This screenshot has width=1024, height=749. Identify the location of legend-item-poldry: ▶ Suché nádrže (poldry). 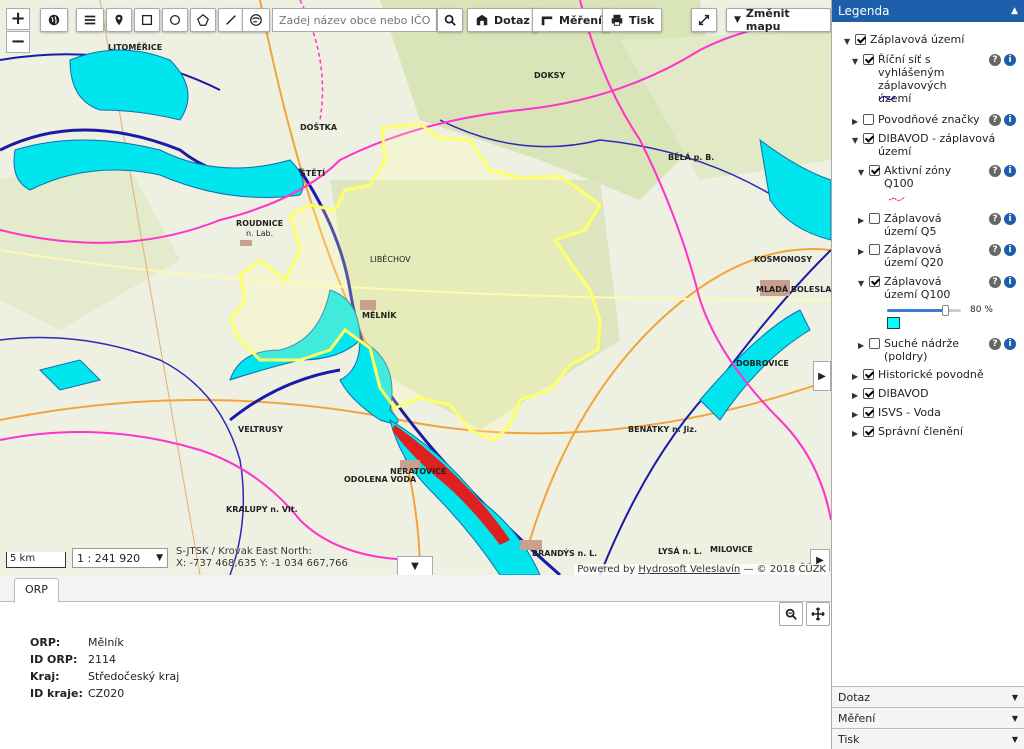
(918, 350).